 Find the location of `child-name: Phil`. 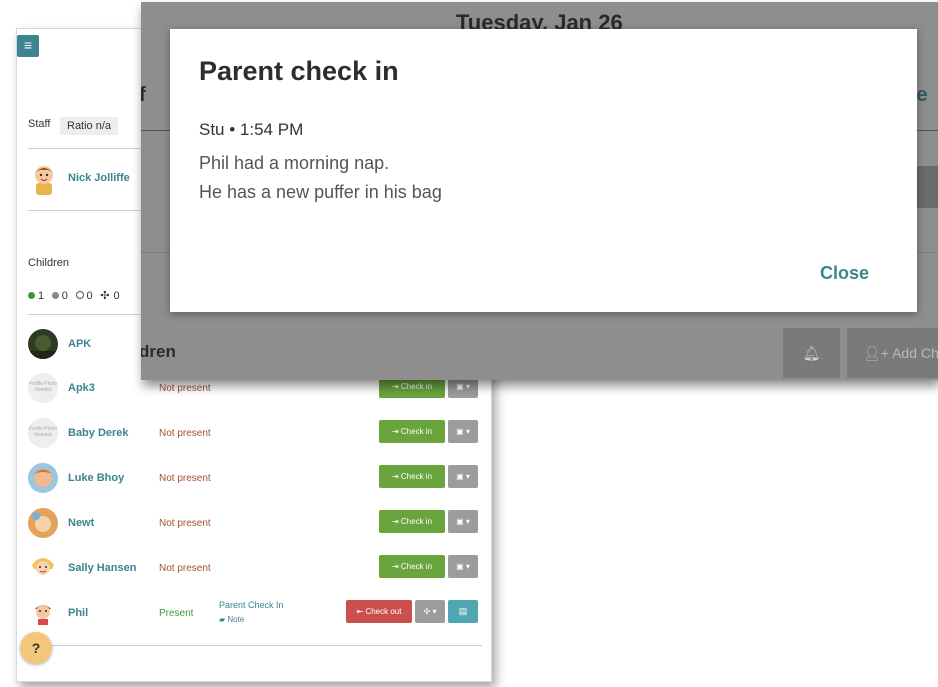

child-name: Phil is located at coordinates (78, 613).